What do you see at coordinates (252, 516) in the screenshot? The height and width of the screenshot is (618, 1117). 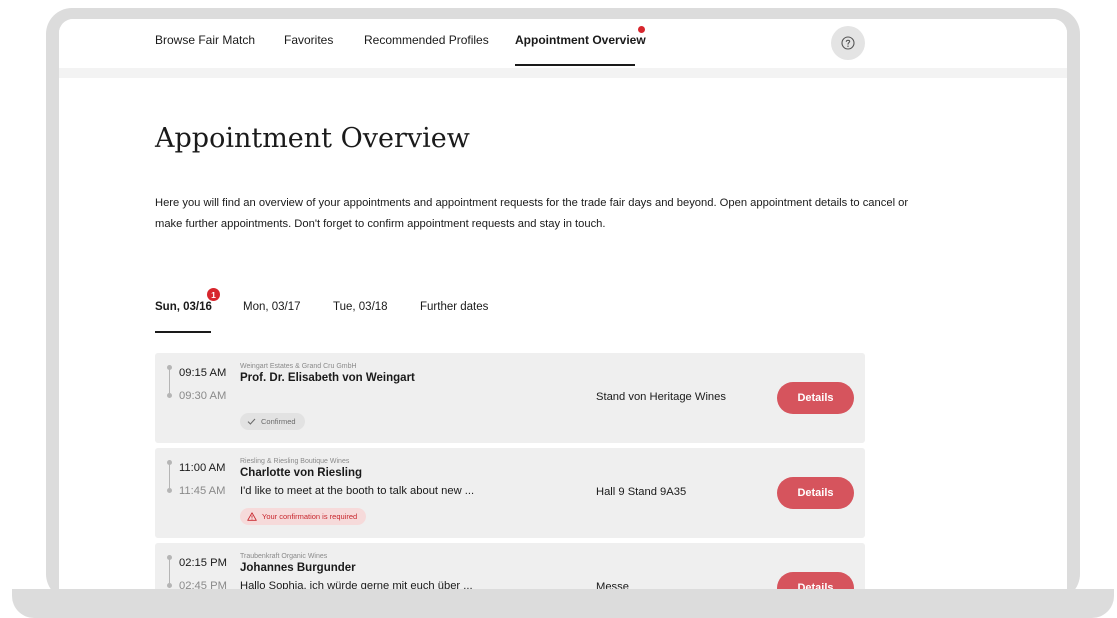 I see `warning-icon` at bounding box center [252, 516].